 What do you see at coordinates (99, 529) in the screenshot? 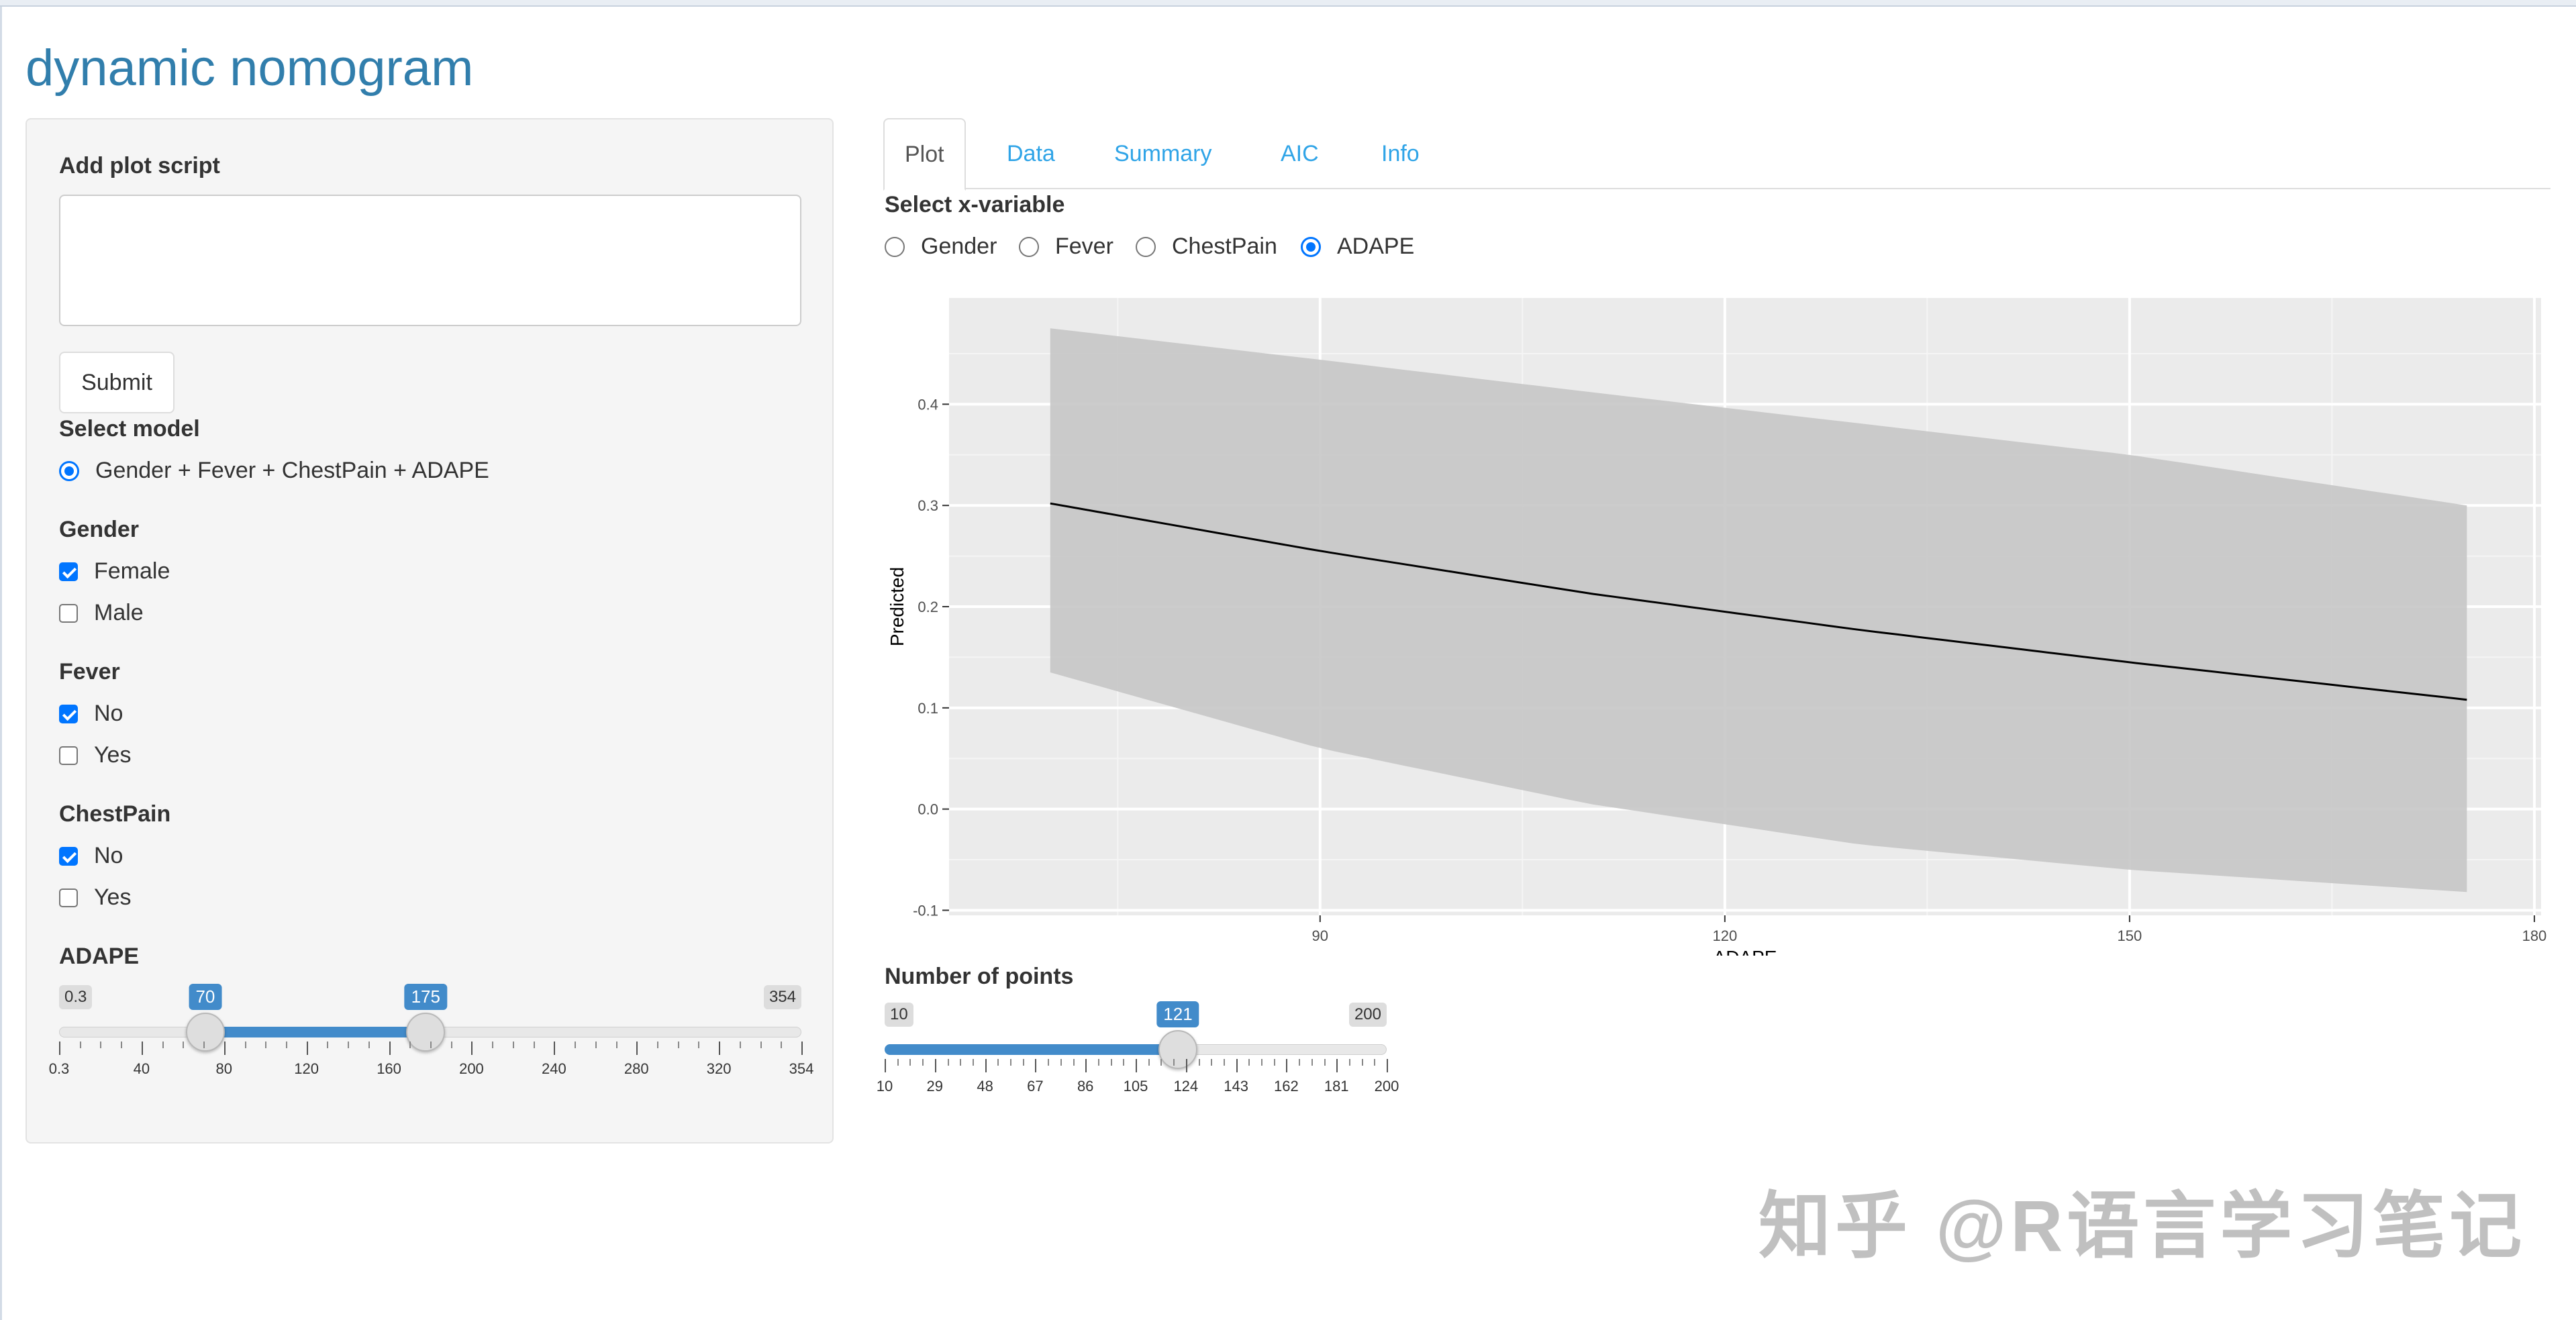
I see `gender-label: Gender` at bounding box center [99, 529].